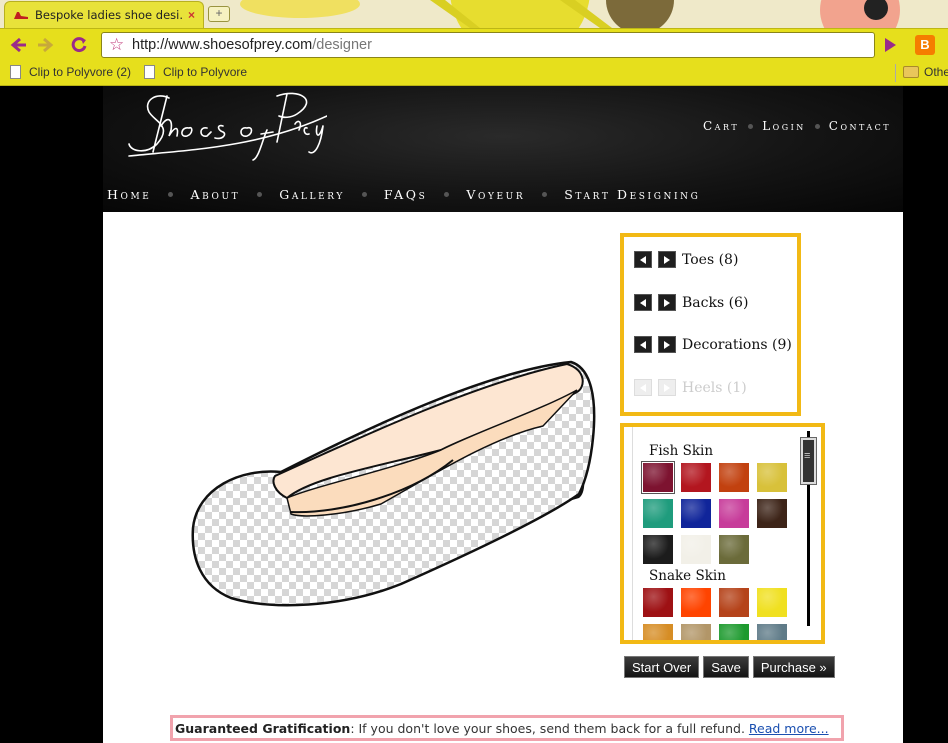 Image resolution: width=948 pixels, height=743 pixels. Describe the element at coordinates (737, 344) in the screenshot. I see `option-label: Decorations (9)` at that location.